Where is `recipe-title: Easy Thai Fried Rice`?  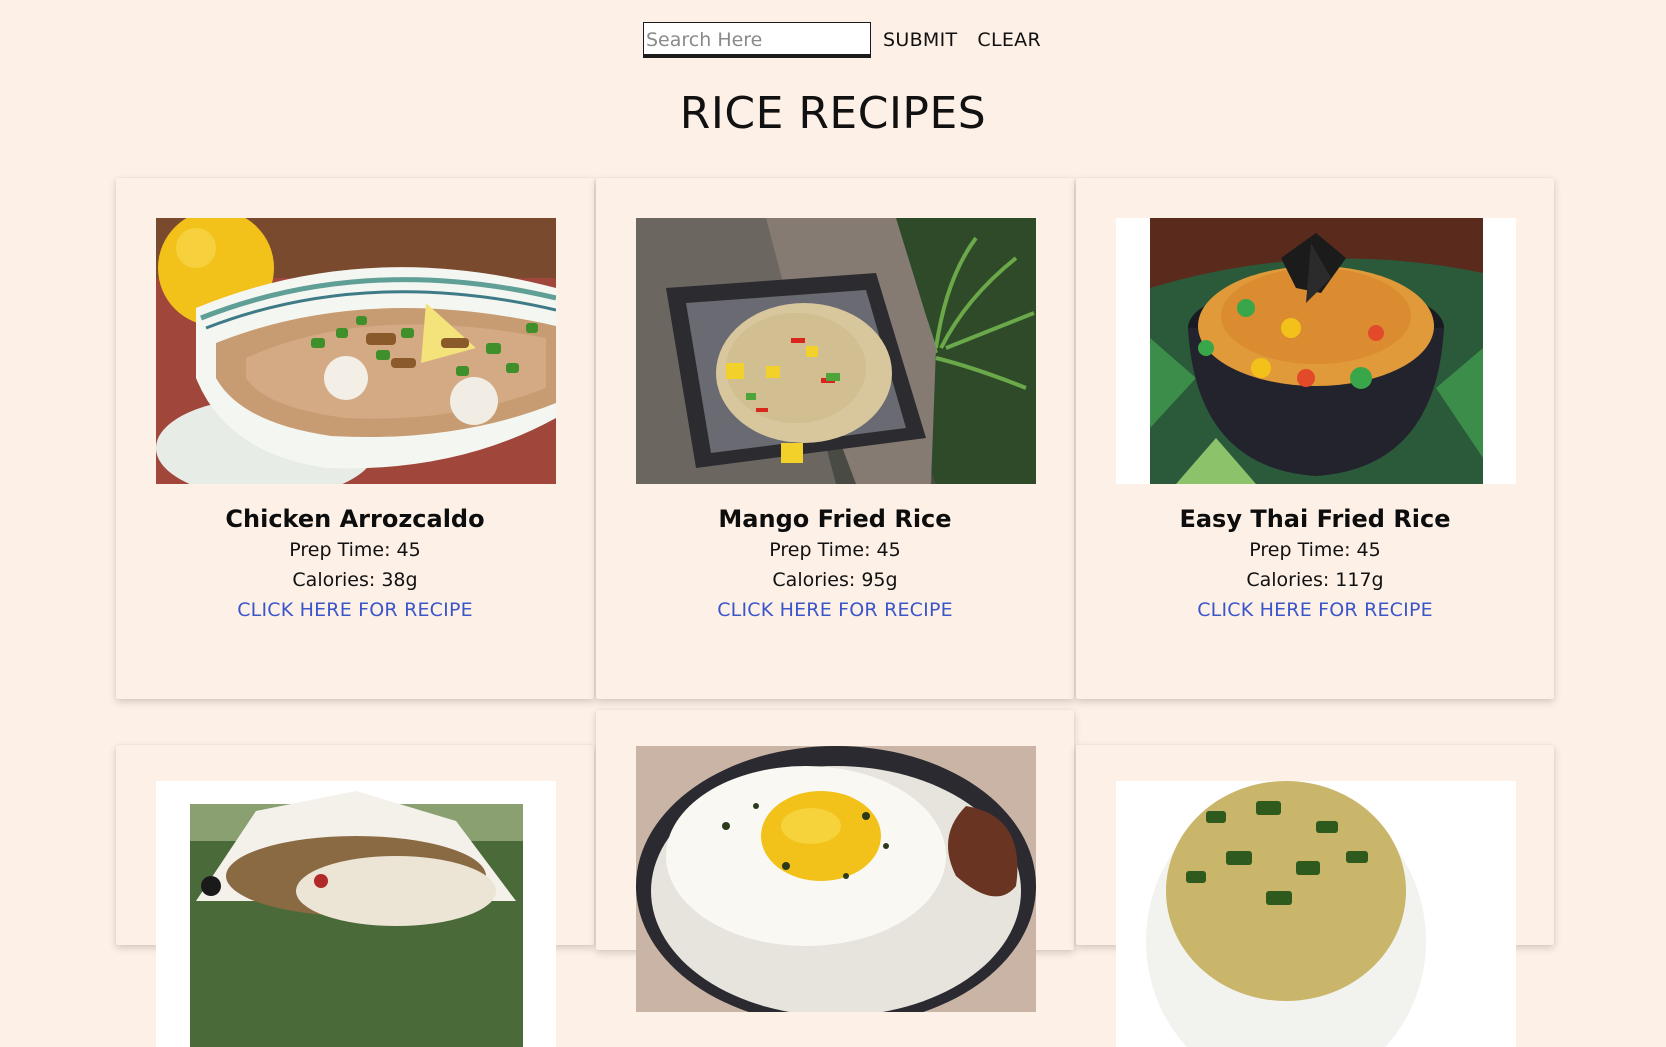 recipe-title: Easy Thai Fried Rice is located at coordinates (1315, 519).